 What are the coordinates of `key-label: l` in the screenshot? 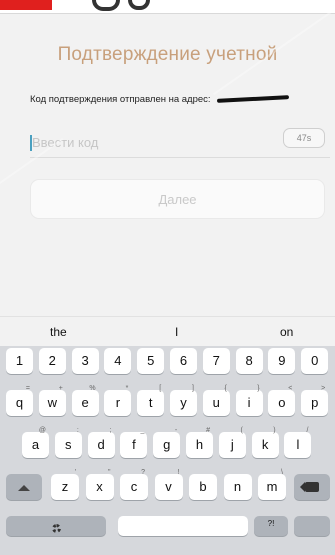 It's located at (298, 444).